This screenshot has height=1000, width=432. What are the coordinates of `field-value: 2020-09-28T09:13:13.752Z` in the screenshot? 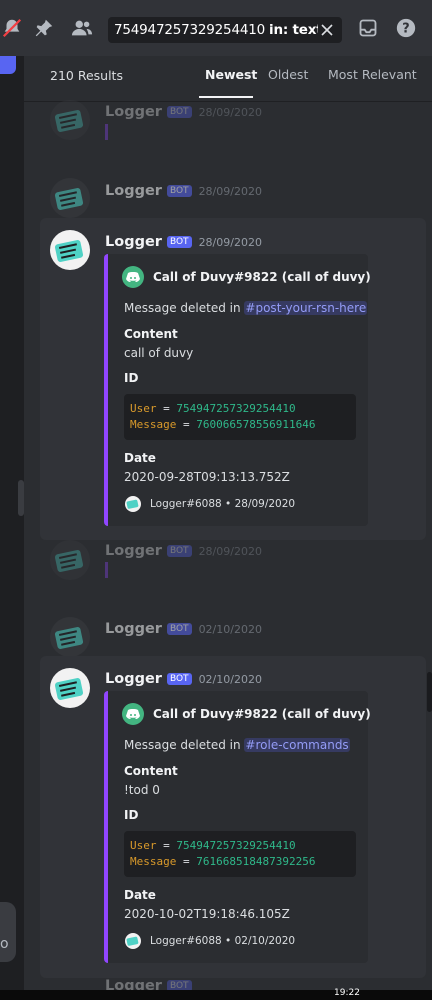 It's located at (207, 477).